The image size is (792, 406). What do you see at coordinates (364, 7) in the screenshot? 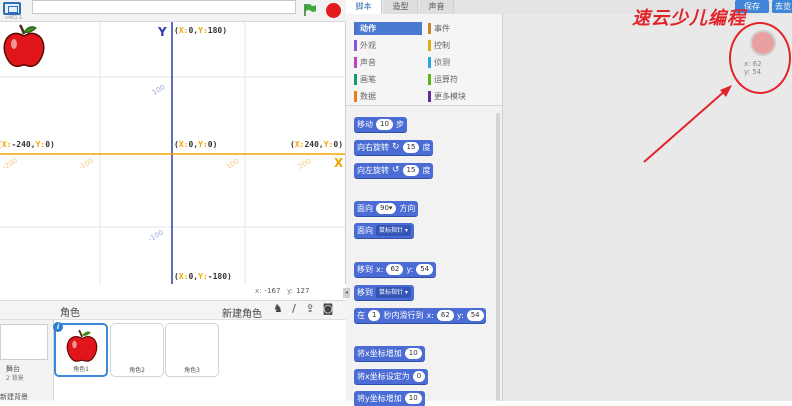
I see `tab-scripts: 脚本` at bounding box center [364, 7].